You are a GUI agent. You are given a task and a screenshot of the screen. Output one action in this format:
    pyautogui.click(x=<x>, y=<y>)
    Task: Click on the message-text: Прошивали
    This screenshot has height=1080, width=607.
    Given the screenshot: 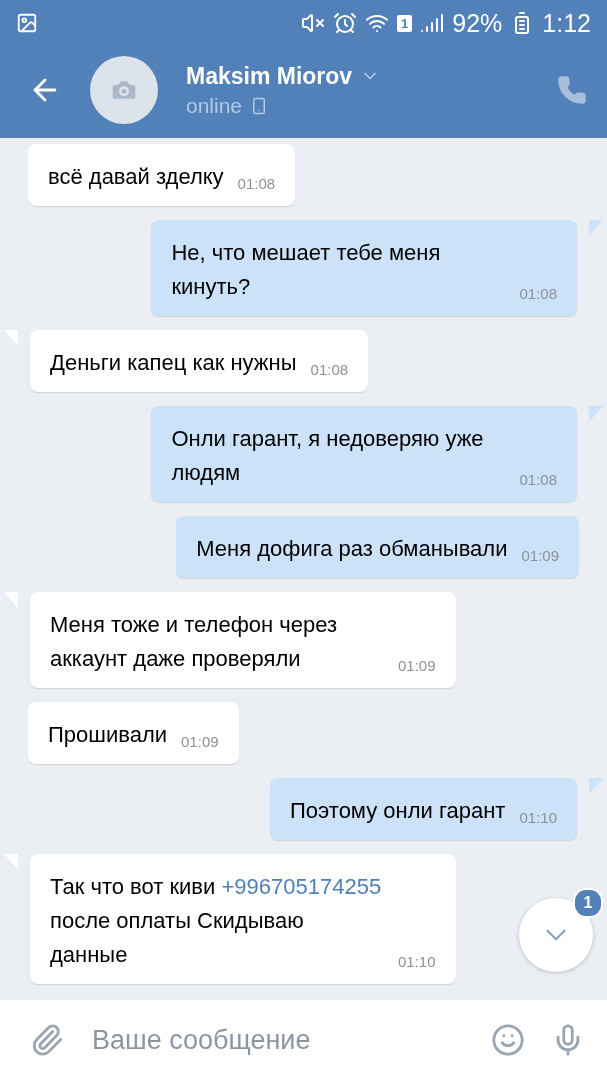 What is the action you would take?
    pyautogui.click(x=108, y=735)
    